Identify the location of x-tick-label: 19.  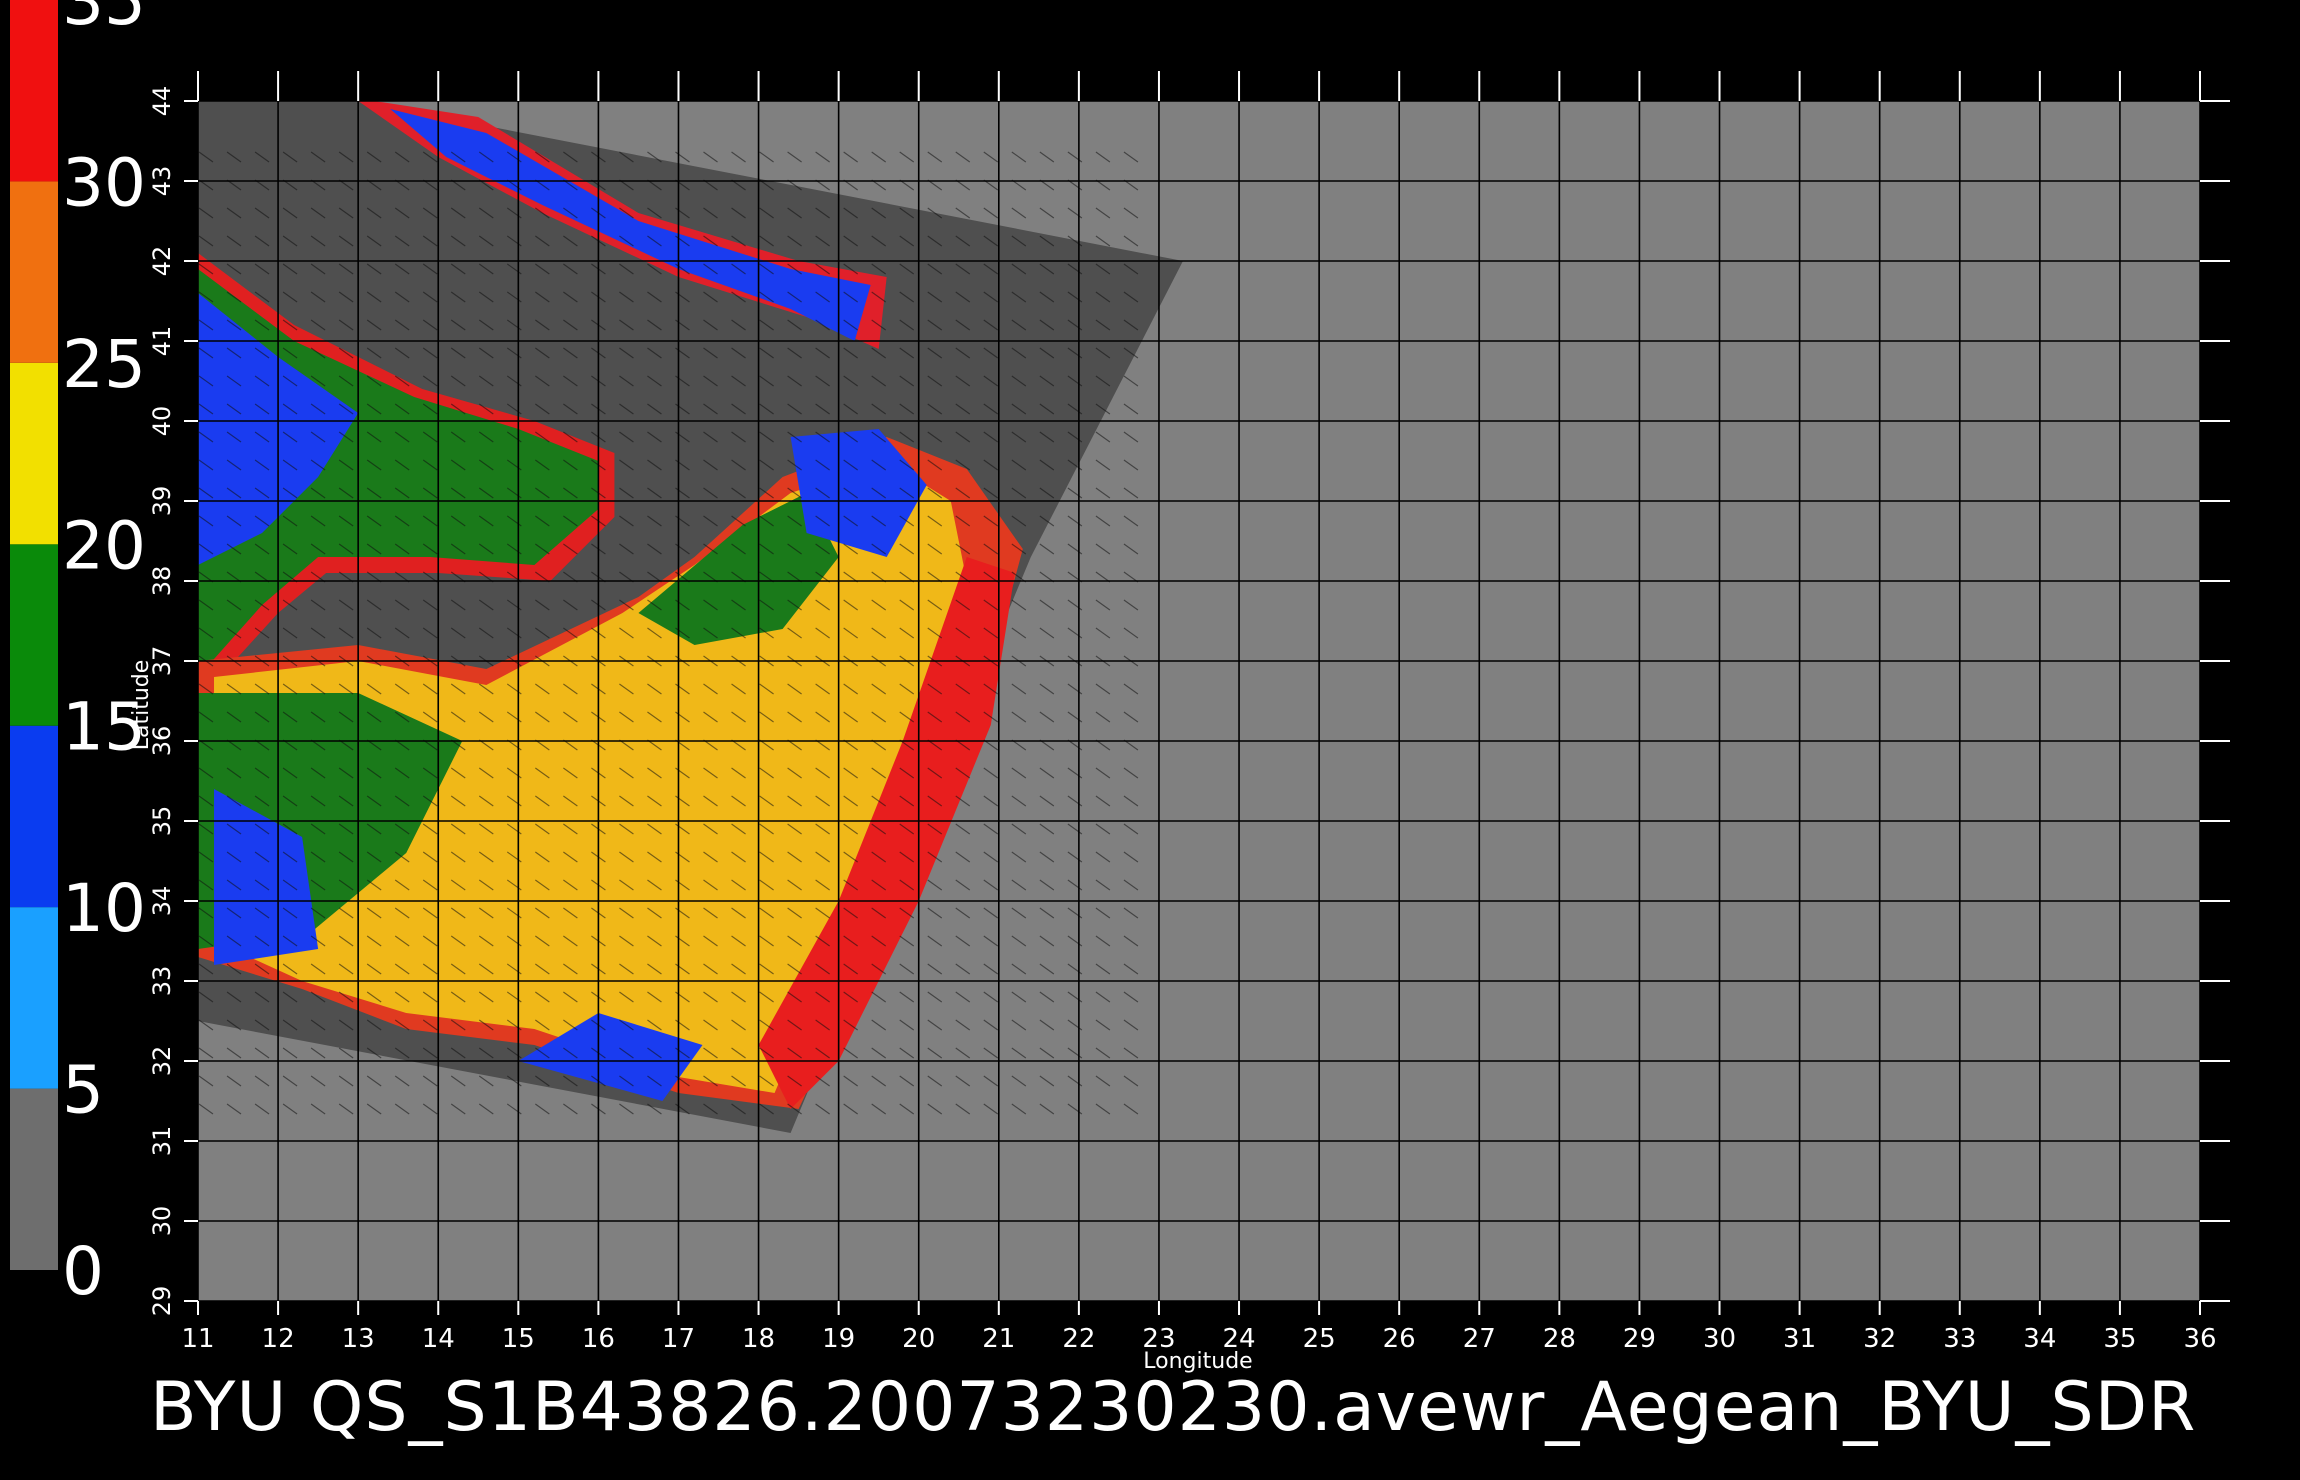
(838, 1339).